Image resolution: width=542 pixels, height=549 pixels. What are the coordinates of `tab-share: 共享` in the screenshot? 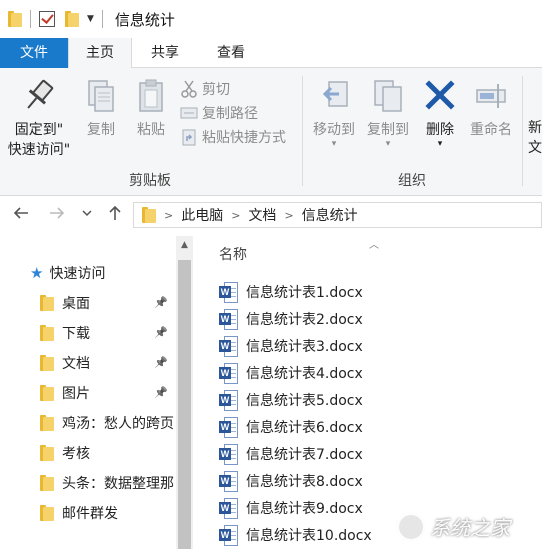 It's located at (165, 53).